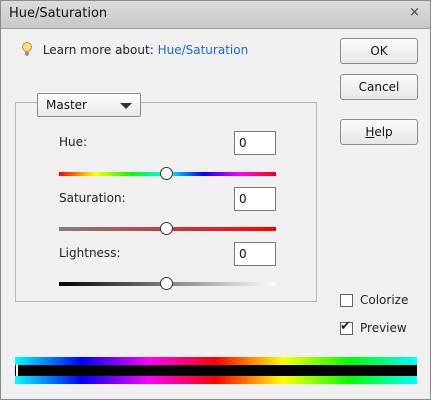 This screenshot has width=431, height=400. What do you see at coordinates (73, 142) in the screenshot?
I see `hue-label: Hue:` at bounding box center [73, 142].